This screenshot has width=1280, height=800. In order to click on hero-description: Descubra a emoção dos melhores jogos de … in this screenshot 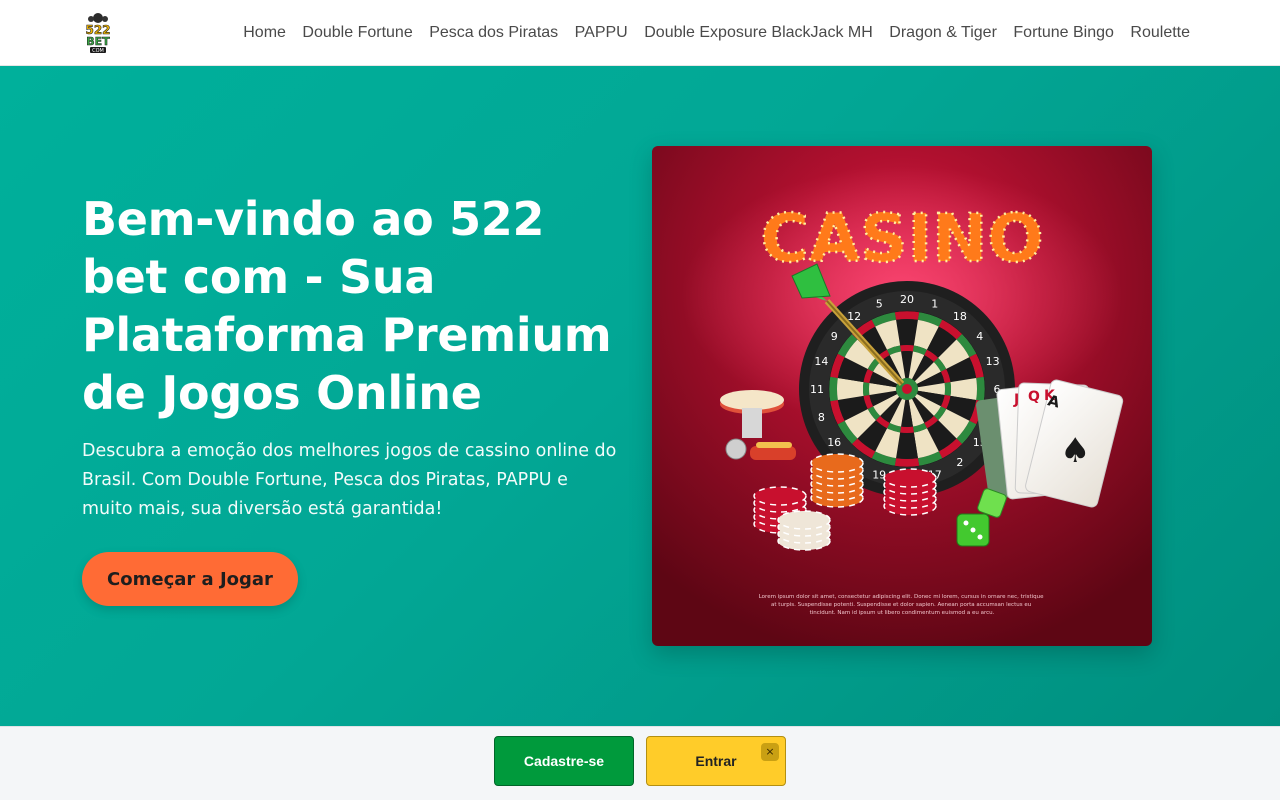, I will do `click(349, 480)`.